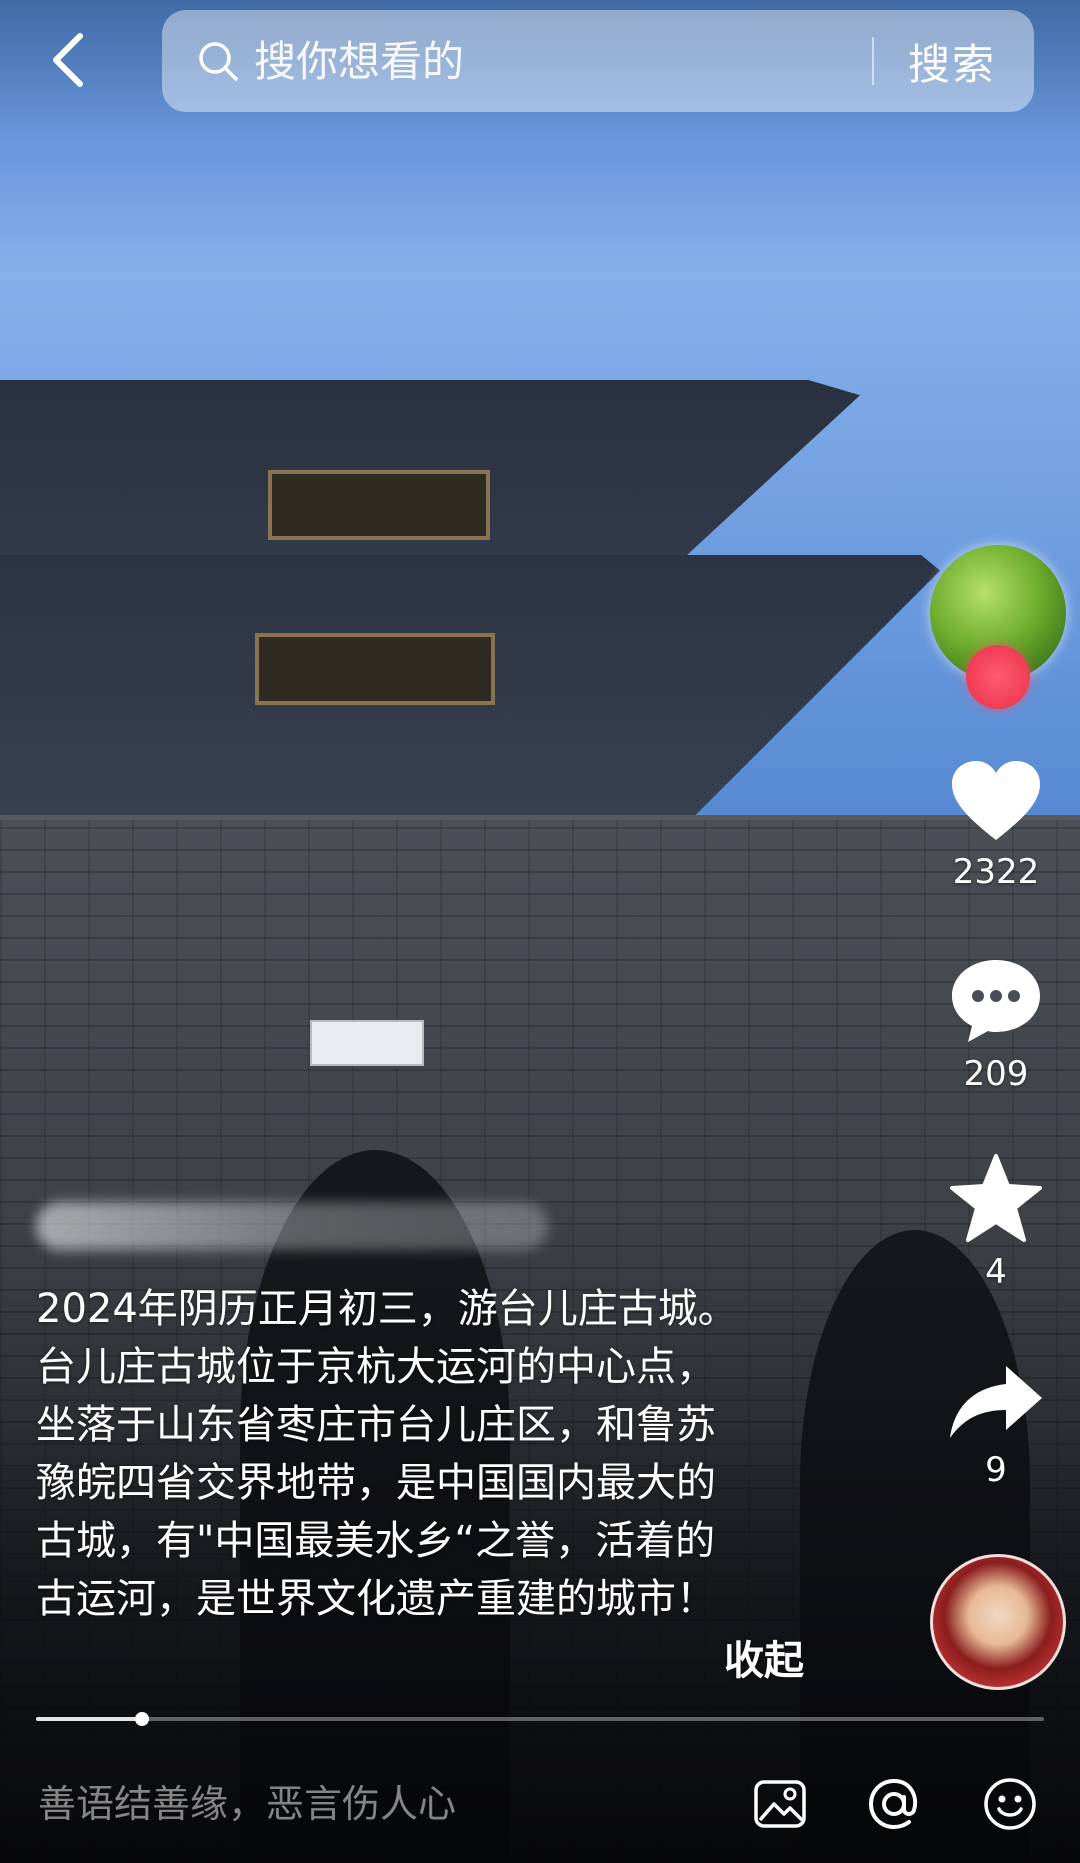 This screenshot has width=1080, height=1863. What do you see at coordinates (996, 1402) in the screenshot?
I see `share-arrow-icon` at bounding box center [996, 1402].